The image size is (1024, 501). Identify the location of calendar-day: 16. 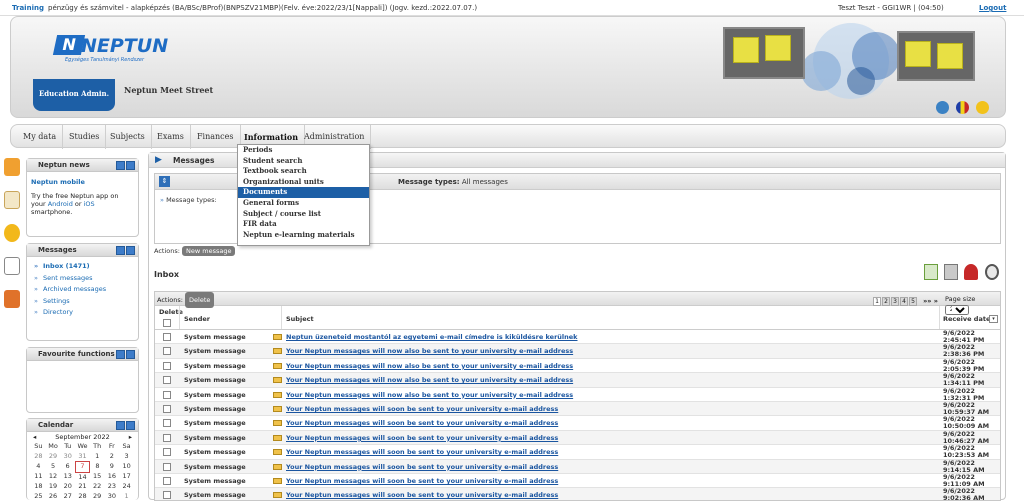
(112, 477).